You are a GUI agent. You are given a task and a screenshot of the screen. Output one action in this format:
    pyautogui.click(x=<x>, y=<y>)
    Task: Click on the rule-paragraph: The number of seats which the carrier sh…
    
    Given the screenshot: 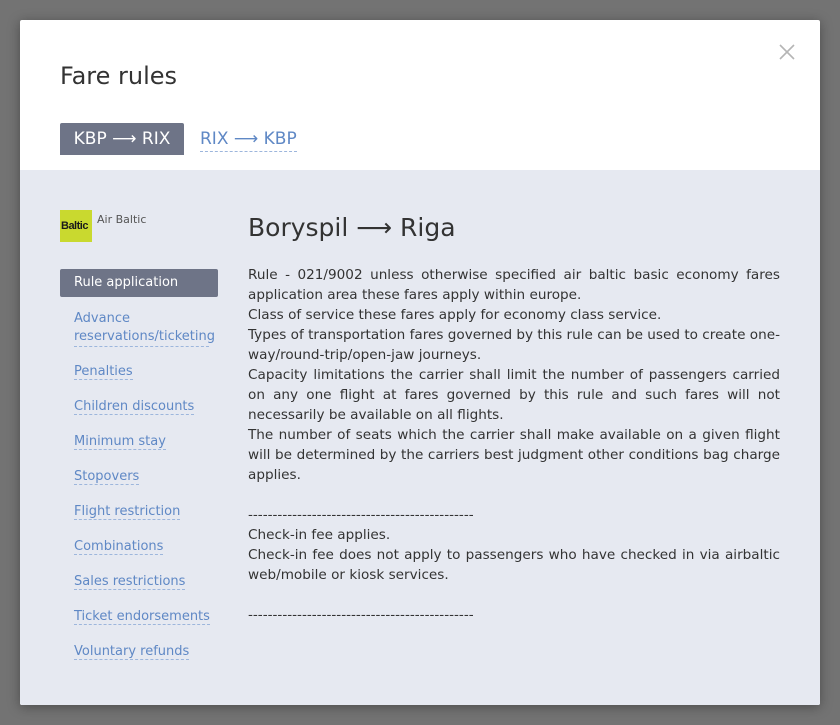 What is the action you would take?
    pyautogui.click(x=514, y=455)
    